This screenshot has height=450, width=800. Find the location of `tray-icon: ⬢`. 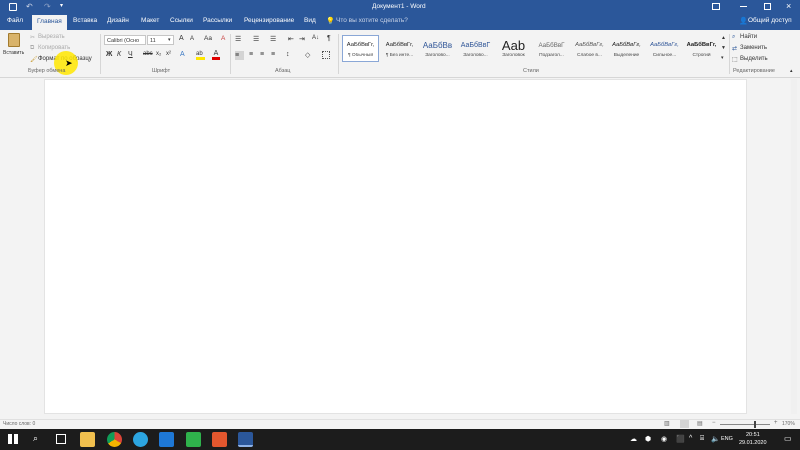

tray-icon: ⬢ is located at coordinates (648, 439).